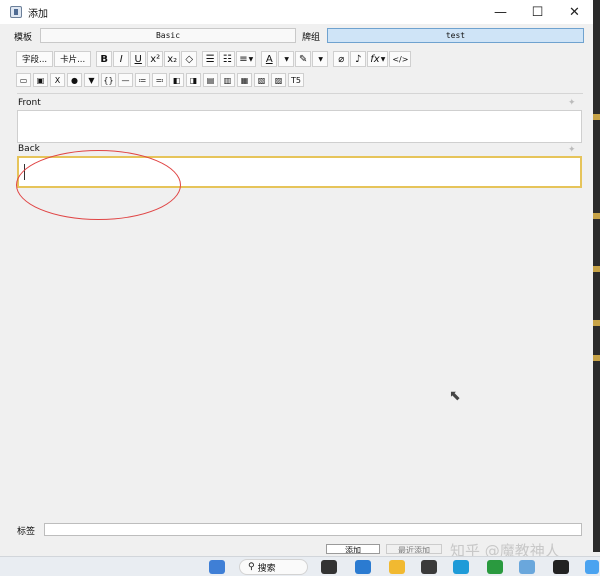 Image resolution: width=600 pixels, height=576 pixels. I want to click on superscript-button: x², so click(155, 59).